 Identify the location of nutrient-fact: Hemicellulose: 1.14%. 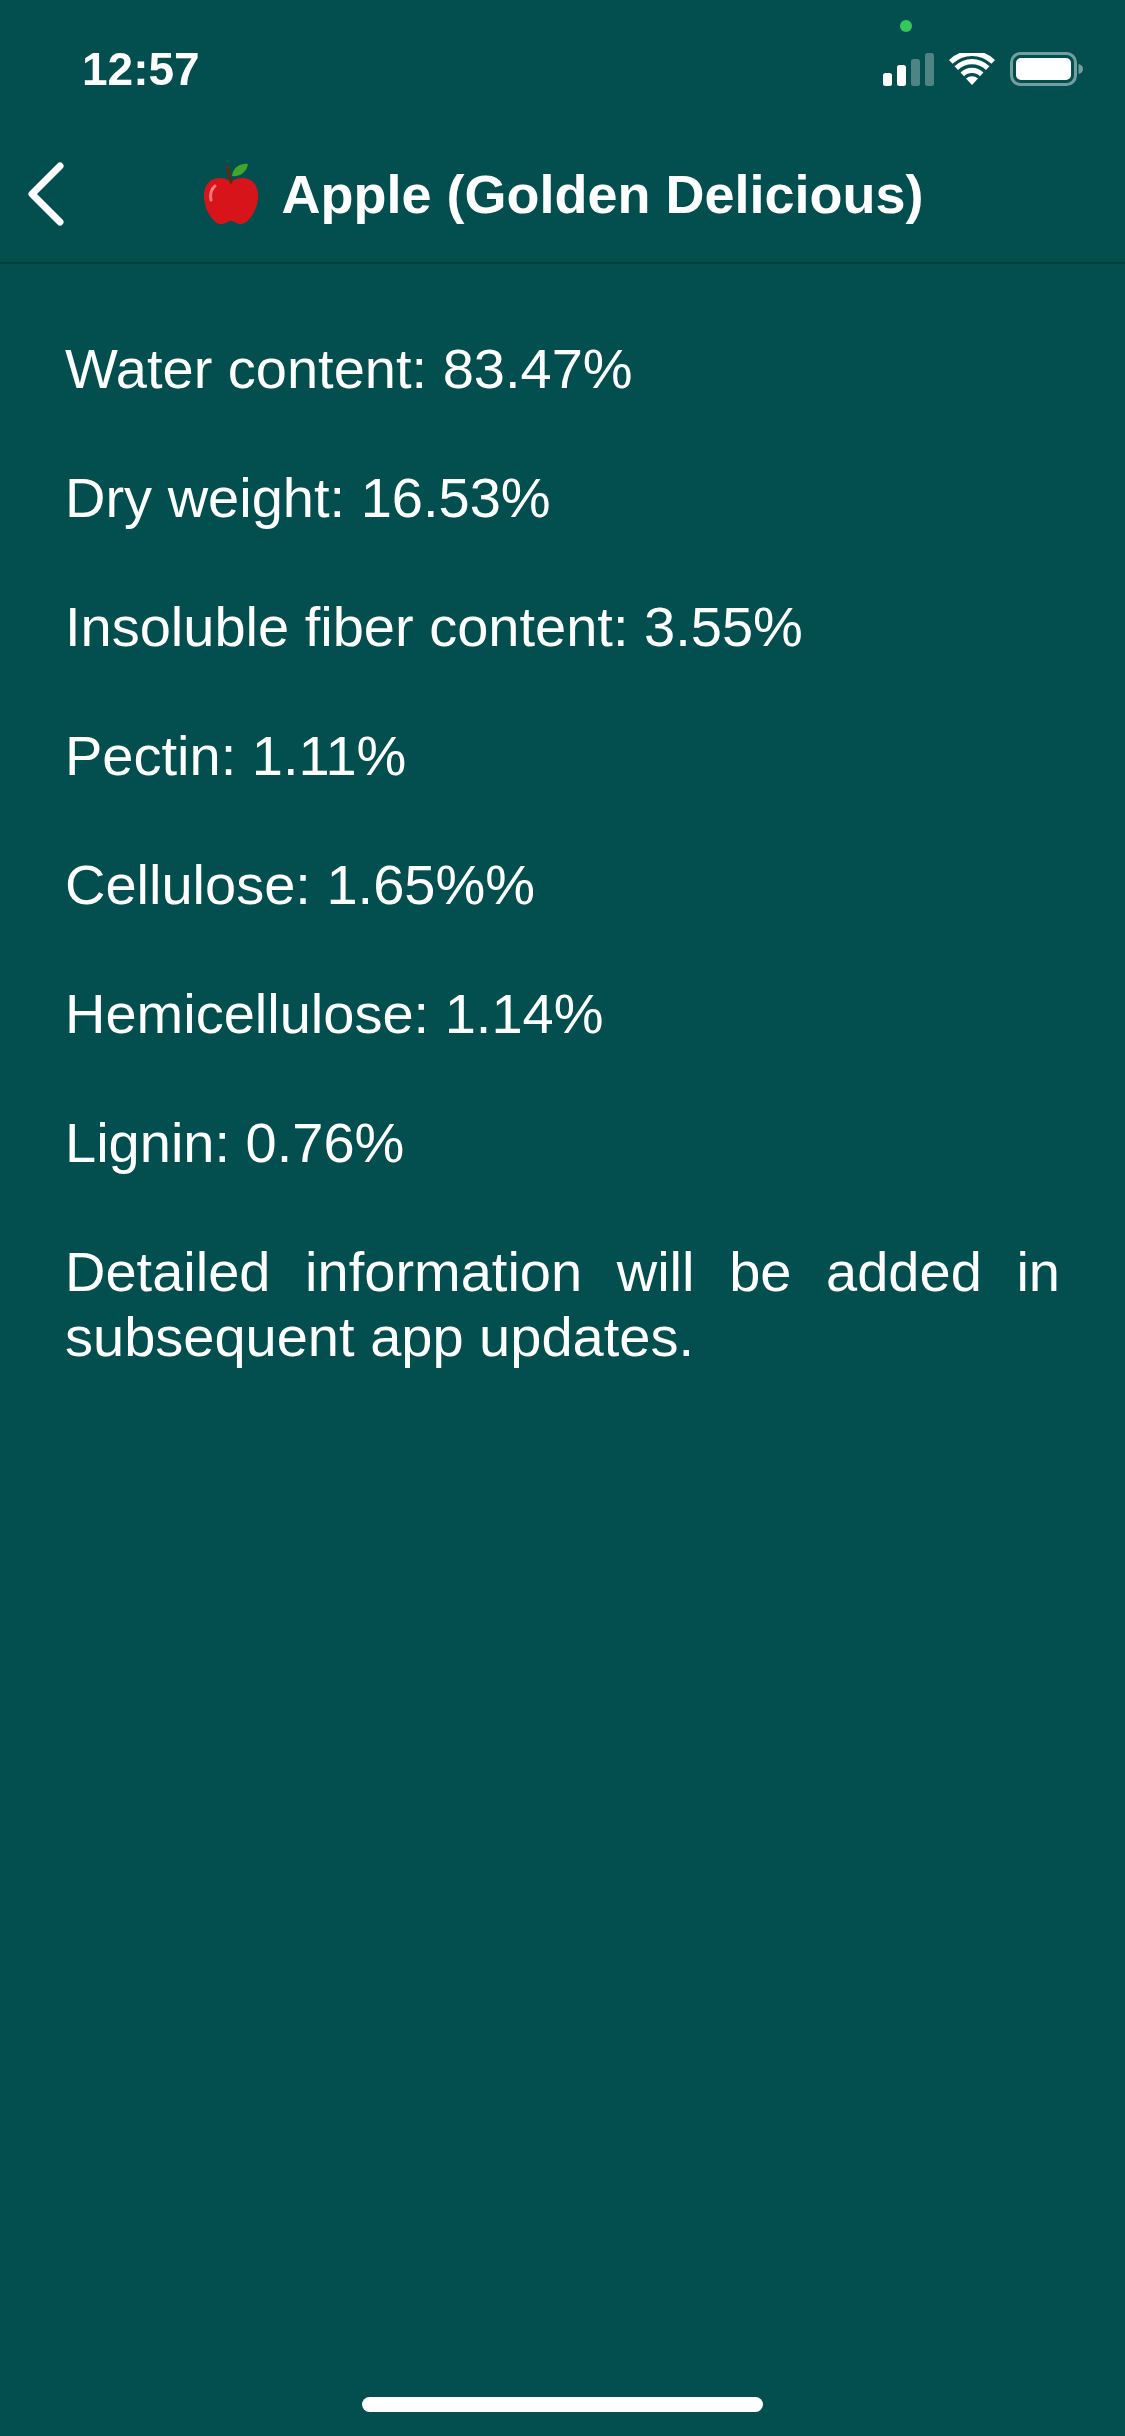
(335, 1013).